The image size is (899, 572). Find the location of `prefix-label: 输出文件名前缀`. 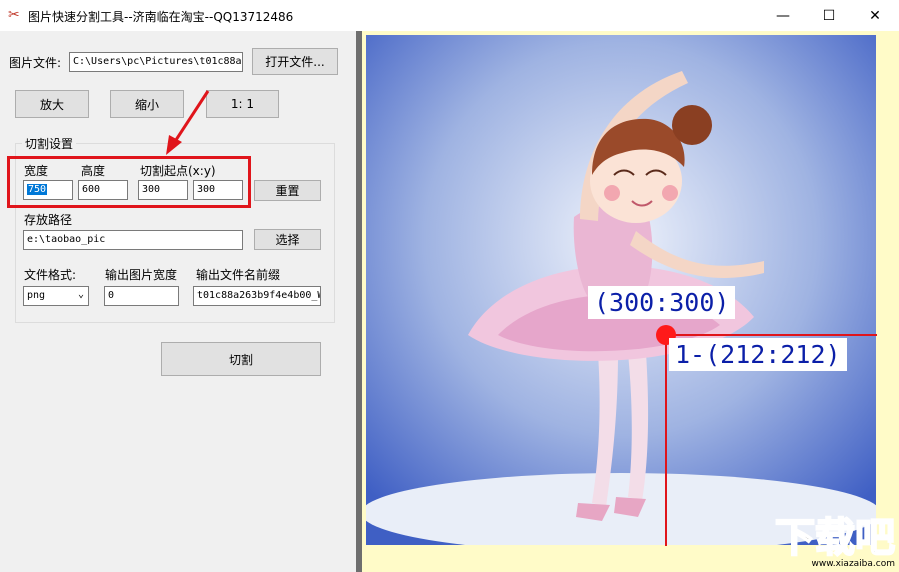

prefix-label: 输出文件名前缀 is located at coordinates (238, 275).